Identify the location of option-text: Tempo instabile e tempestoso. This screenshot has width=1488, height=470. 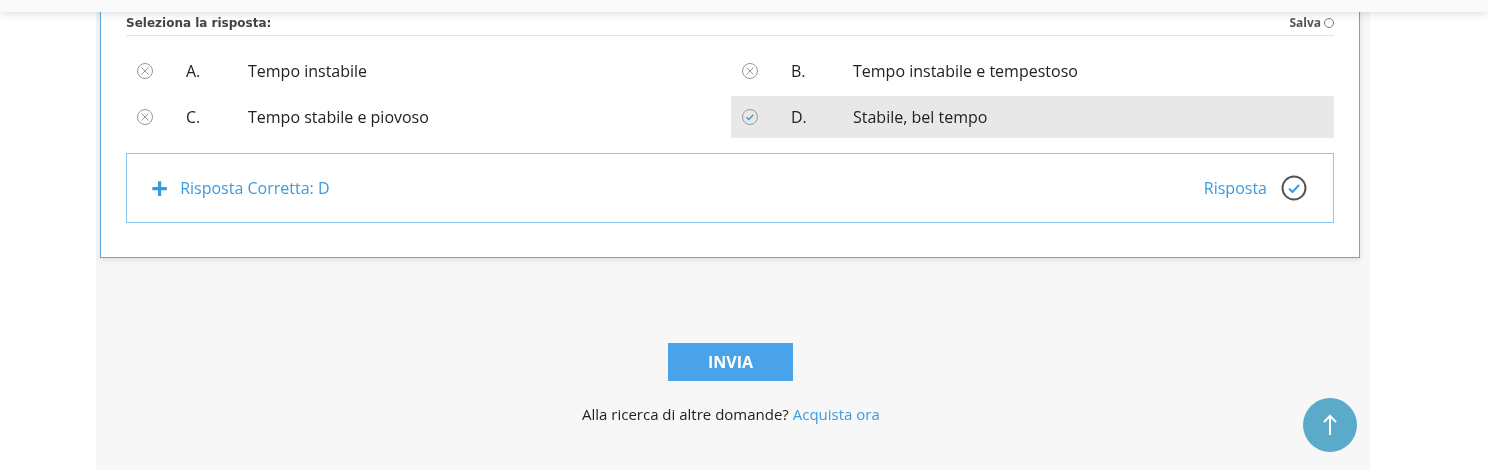
(965, 71).